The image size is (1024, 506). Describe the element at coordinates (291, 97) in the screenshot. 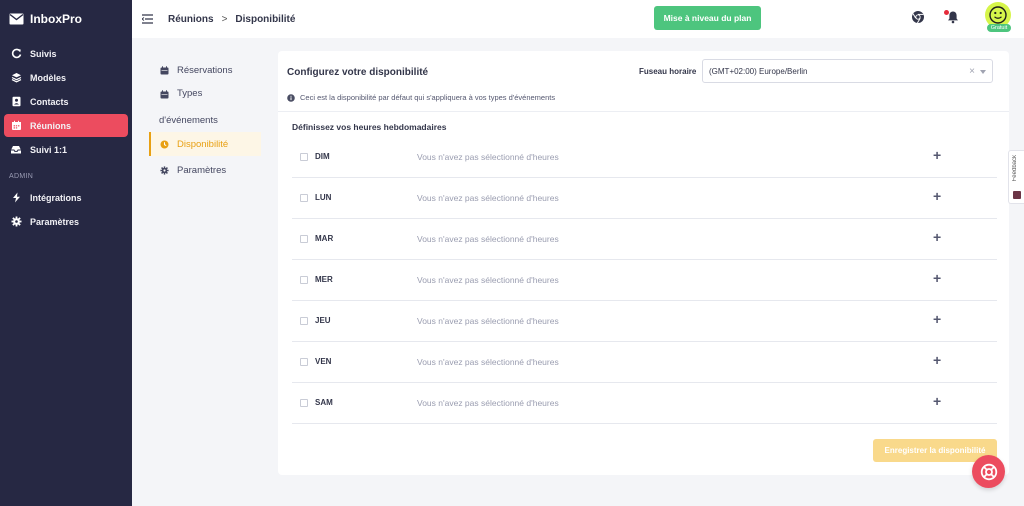

I see `info-icon` at that location.